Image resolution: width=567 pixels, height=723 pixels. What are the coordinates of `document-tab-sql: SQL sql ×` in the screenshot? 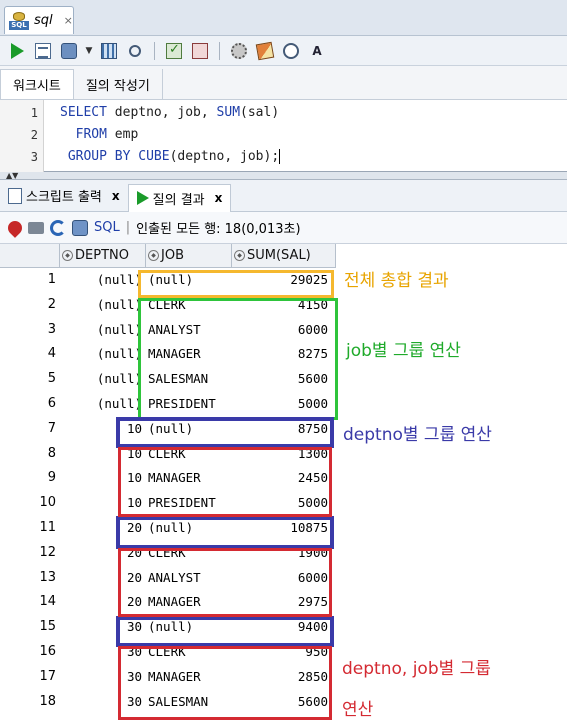 It's located at (39, 20).